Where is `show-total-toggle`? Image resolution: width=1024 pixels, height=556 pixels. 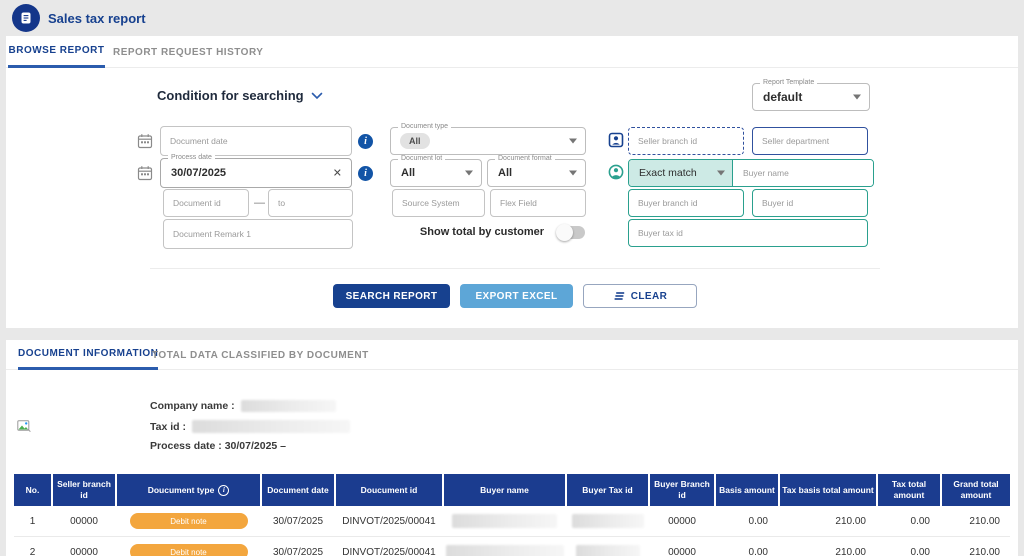 show-total-toggle is located at coordinates (570, 232).